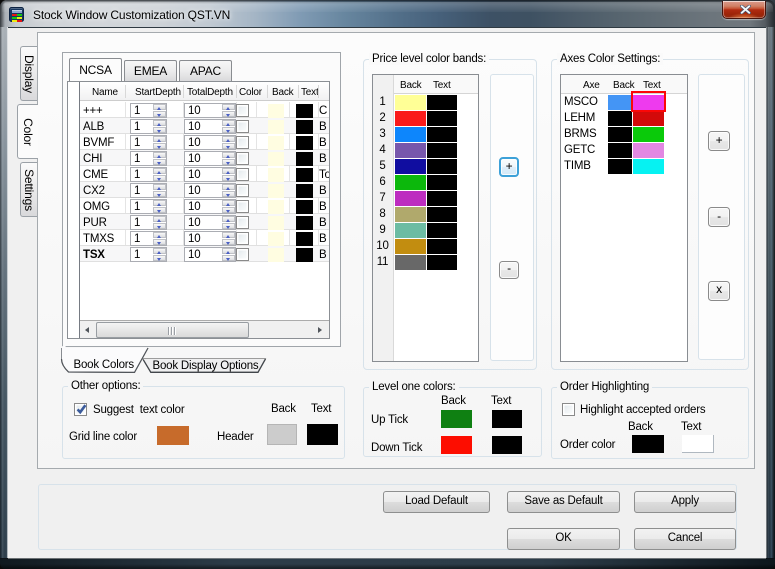 Image resolution: width=775 pixels, height=569 pixels. I want to click on svg-text: Book Display Options, so click(206, 366).